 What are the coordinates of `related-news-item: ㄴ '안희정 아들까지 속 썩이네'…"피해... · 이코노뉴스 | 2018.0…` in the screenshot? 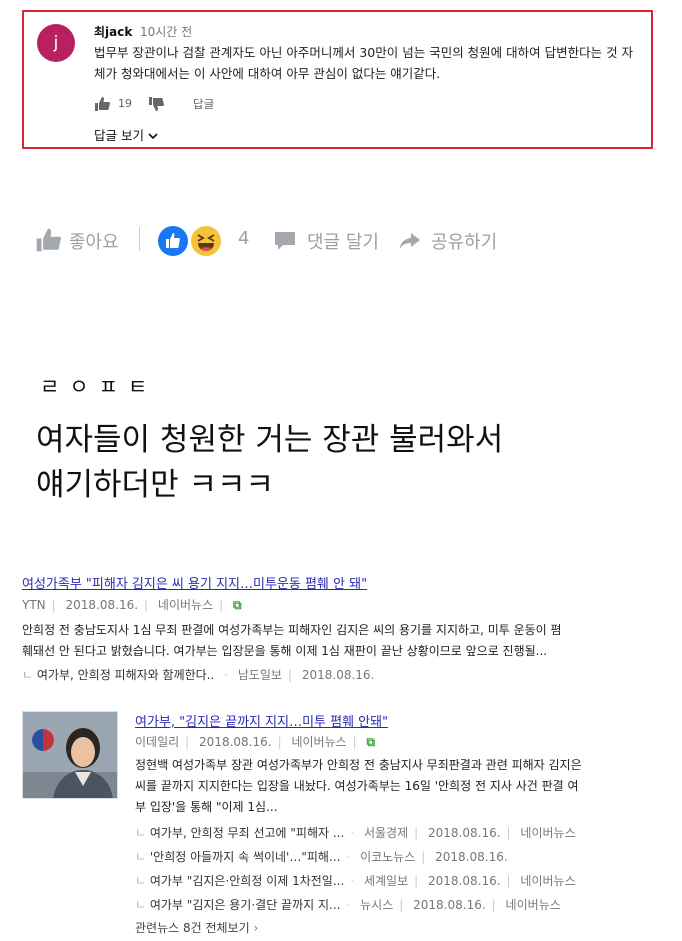 It's located at (321, 856).